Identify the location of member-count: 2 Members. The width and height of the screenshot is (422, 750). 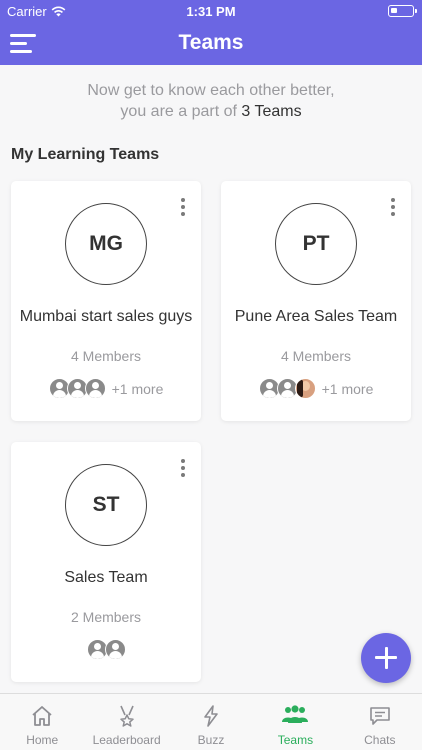
(106, 617).